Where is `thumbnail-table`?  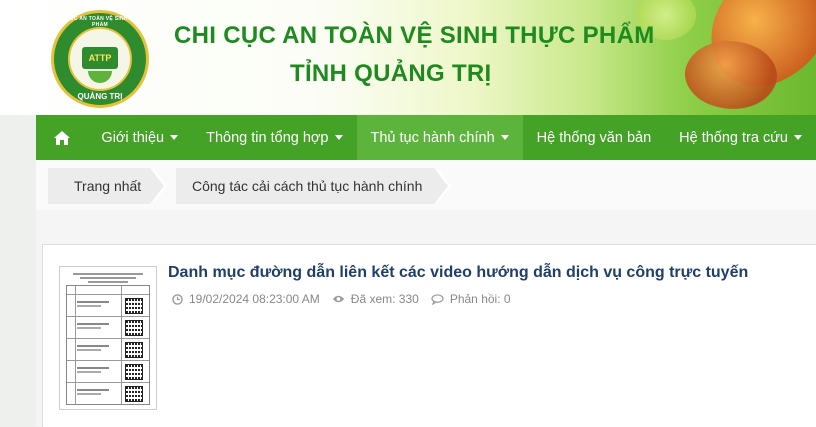 thumbnail-table is located at coordinates (108, 345).